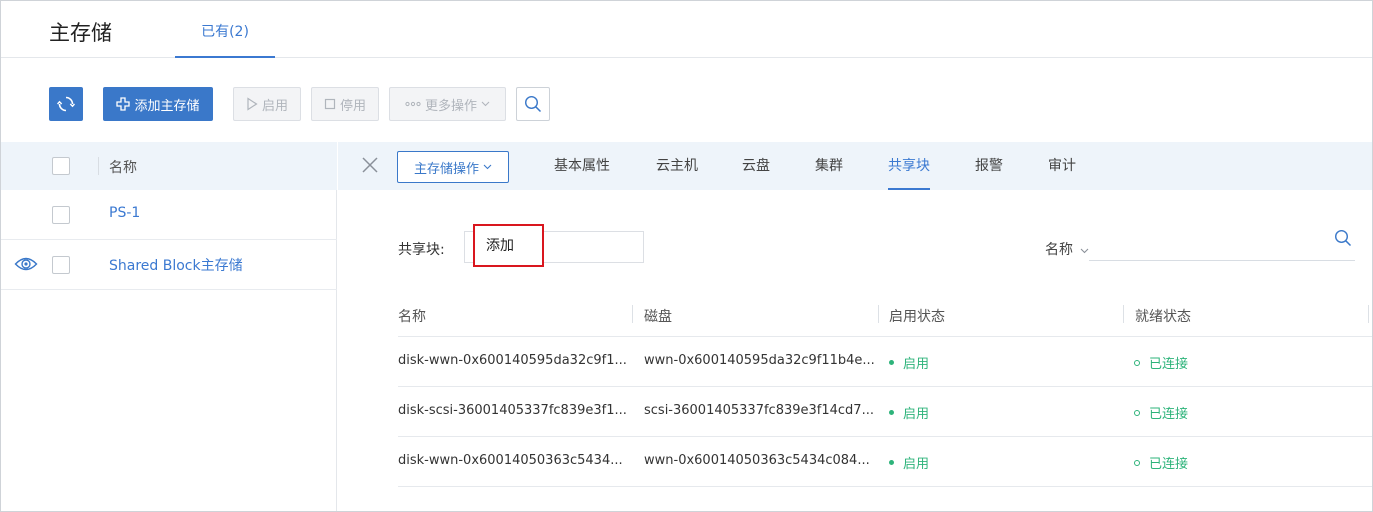 The image size is (1373, 512). What do you see at coordinates (169, 166) in the screenshot?
I see `list-header: 名称` at bounding box center [169, 166].